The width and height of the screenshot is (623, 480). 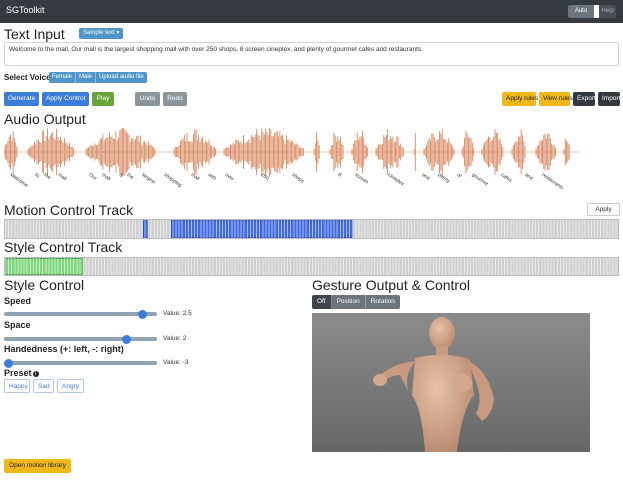 What do you see at coordinates (147, 99) in the screenshot?
I see `undo-button: Undo` at bounding box center [147, 99].